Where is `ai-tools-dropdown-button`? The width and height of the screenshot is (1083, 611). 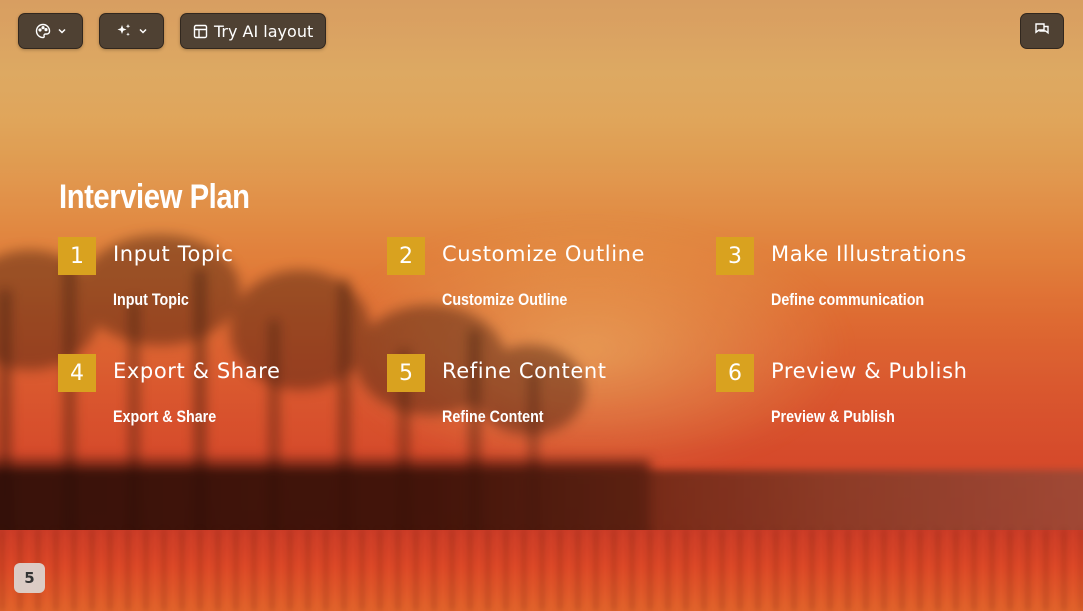 ai-tools-dropdown-button is located at coordinates (131, 31).